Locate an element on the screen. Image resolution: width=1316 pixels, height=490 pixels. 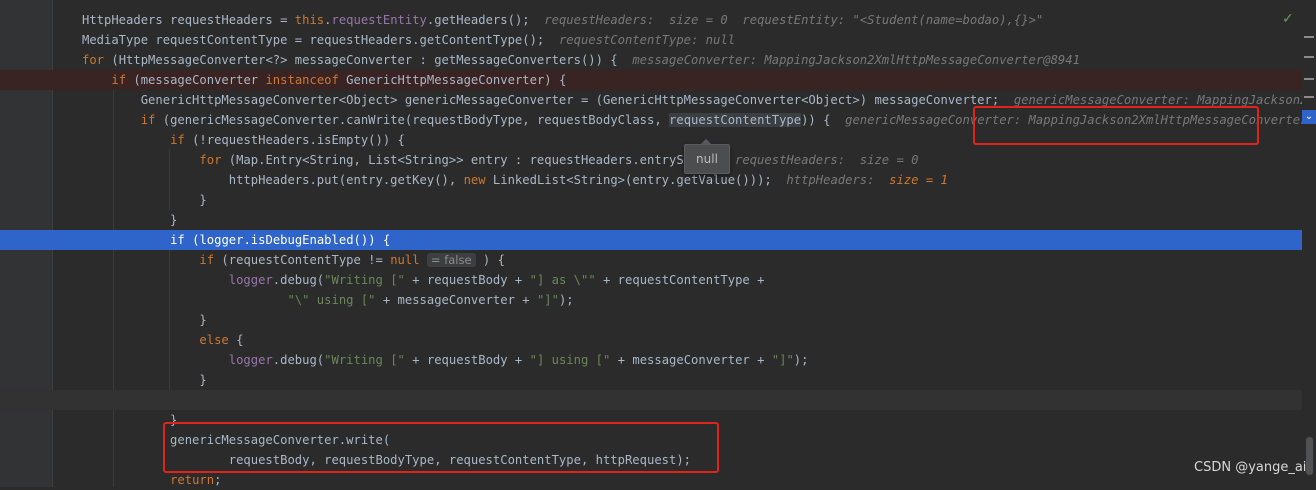
debug-hint: requestHeaders: size = 0 is located at coordinates (827, 160).